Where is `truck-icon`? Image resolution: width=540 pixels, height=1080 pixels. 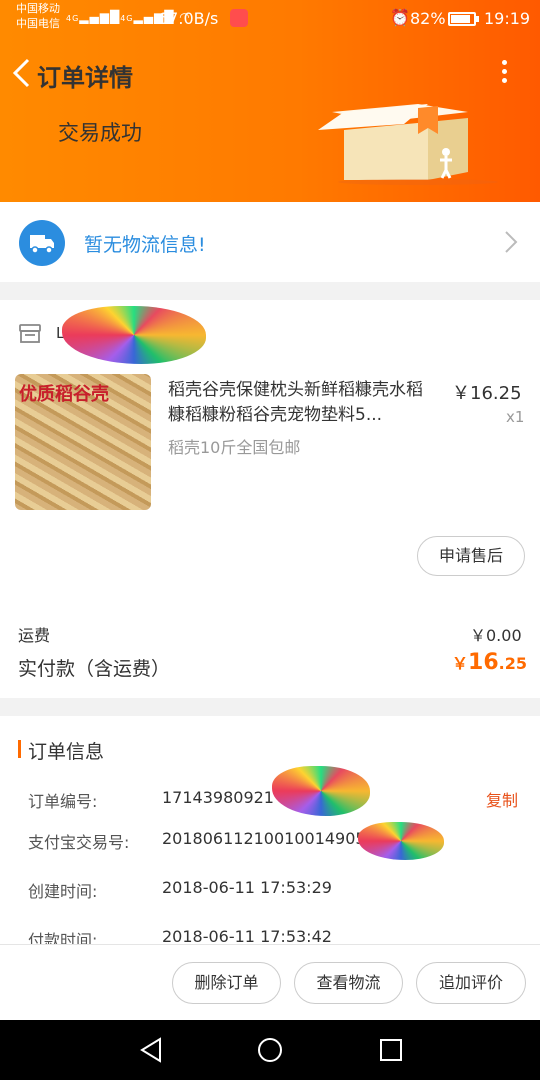
truck-icon is located at coordinates (42, 243).